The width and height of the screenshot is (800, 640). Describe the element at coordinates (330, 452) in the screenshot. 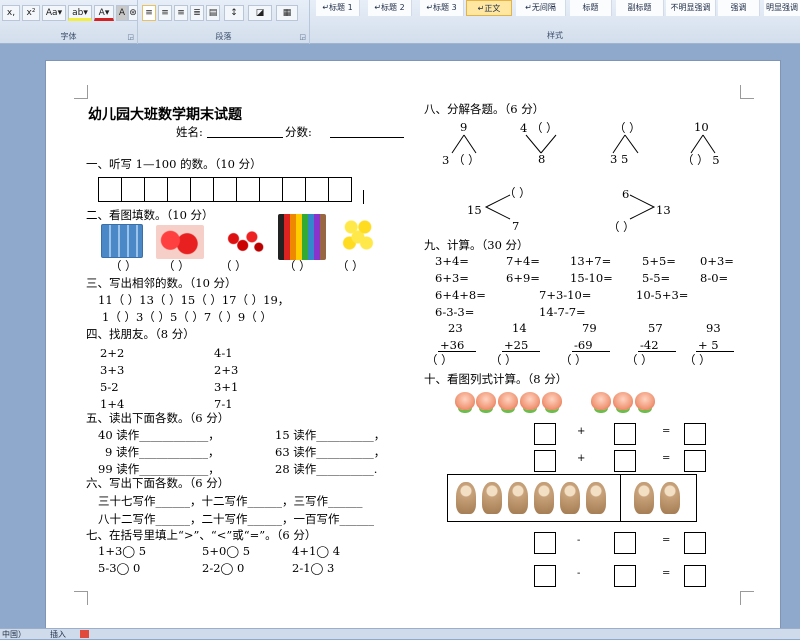

I see `read-item-63: 63 读作__________，` at that location.